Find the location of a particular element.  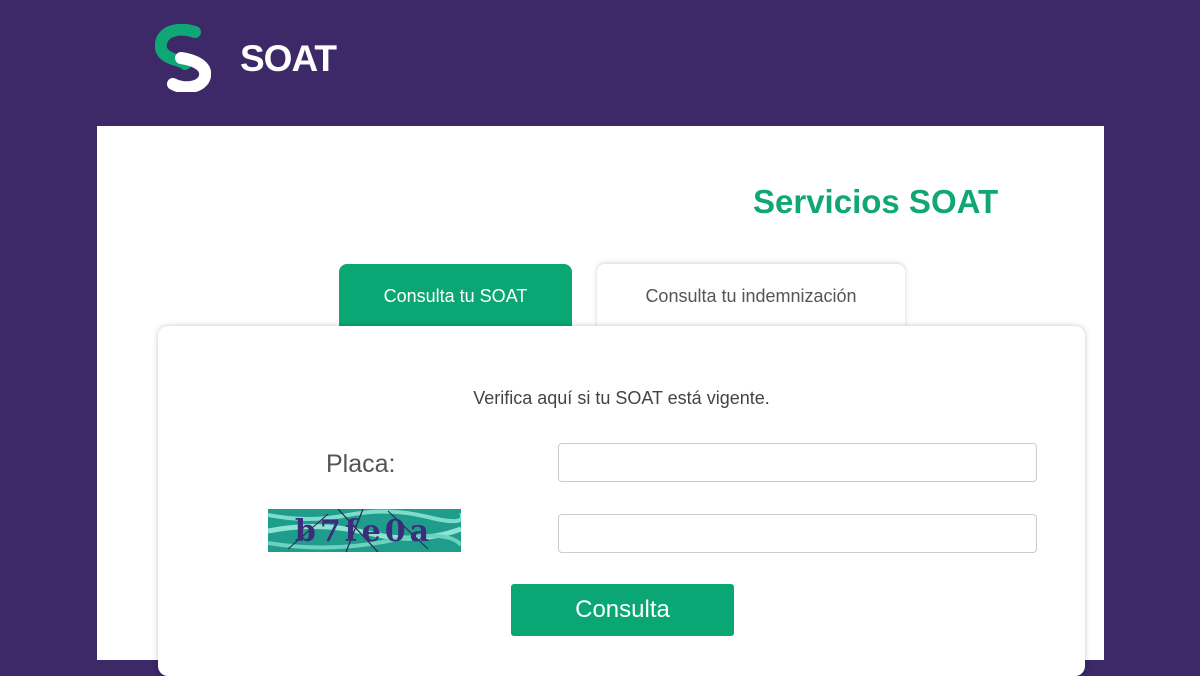

tab-consulta-soat: Consulta tu SOAT is located at coordinates (455, 296).